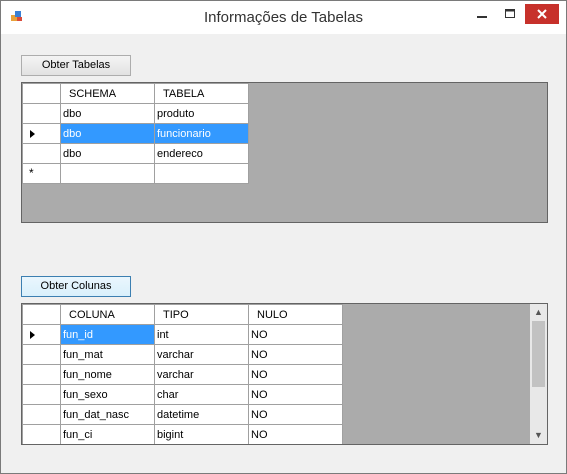 The image size is (567, 474). I want to click on cell-tabela: endereco, so click(201, 153).